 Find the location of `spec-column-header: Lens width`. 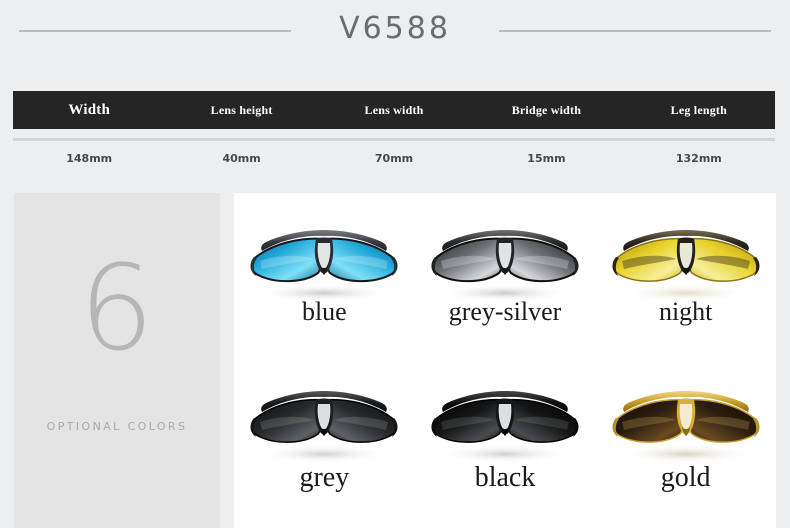

spec-column-header: Lens width is located at coordinates (394, 109).